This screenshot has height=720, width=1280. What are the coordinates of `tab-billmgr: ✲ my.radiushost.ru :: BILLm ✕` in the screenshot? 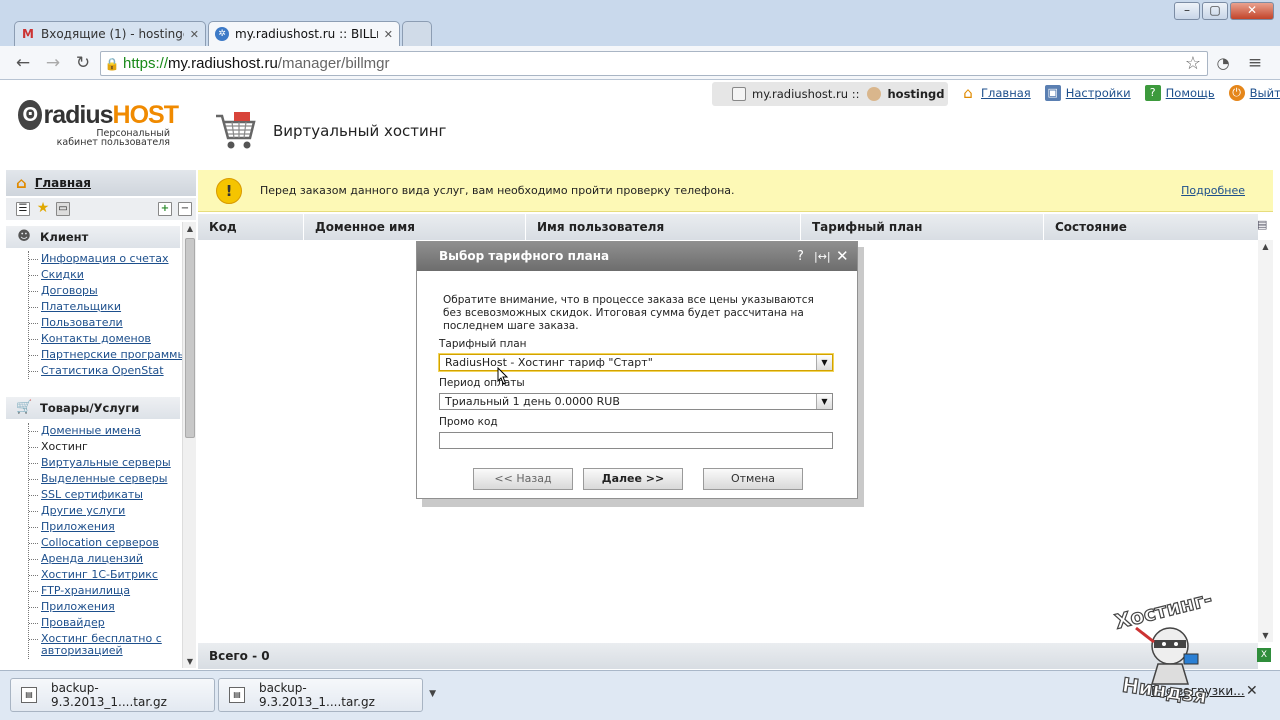 It's located at (304, 33).